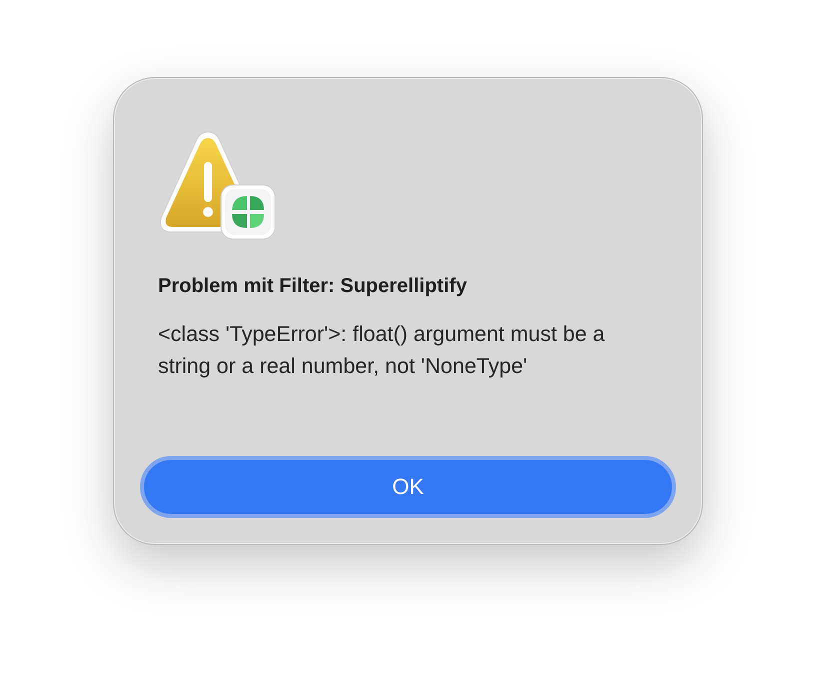 Image resolution: width=818 pixels, height=696 pixels. I want to click on error-message: <class 'TypeError'>: float() argument must be a string or a real number, not 'NoneType', so click(382, 350).